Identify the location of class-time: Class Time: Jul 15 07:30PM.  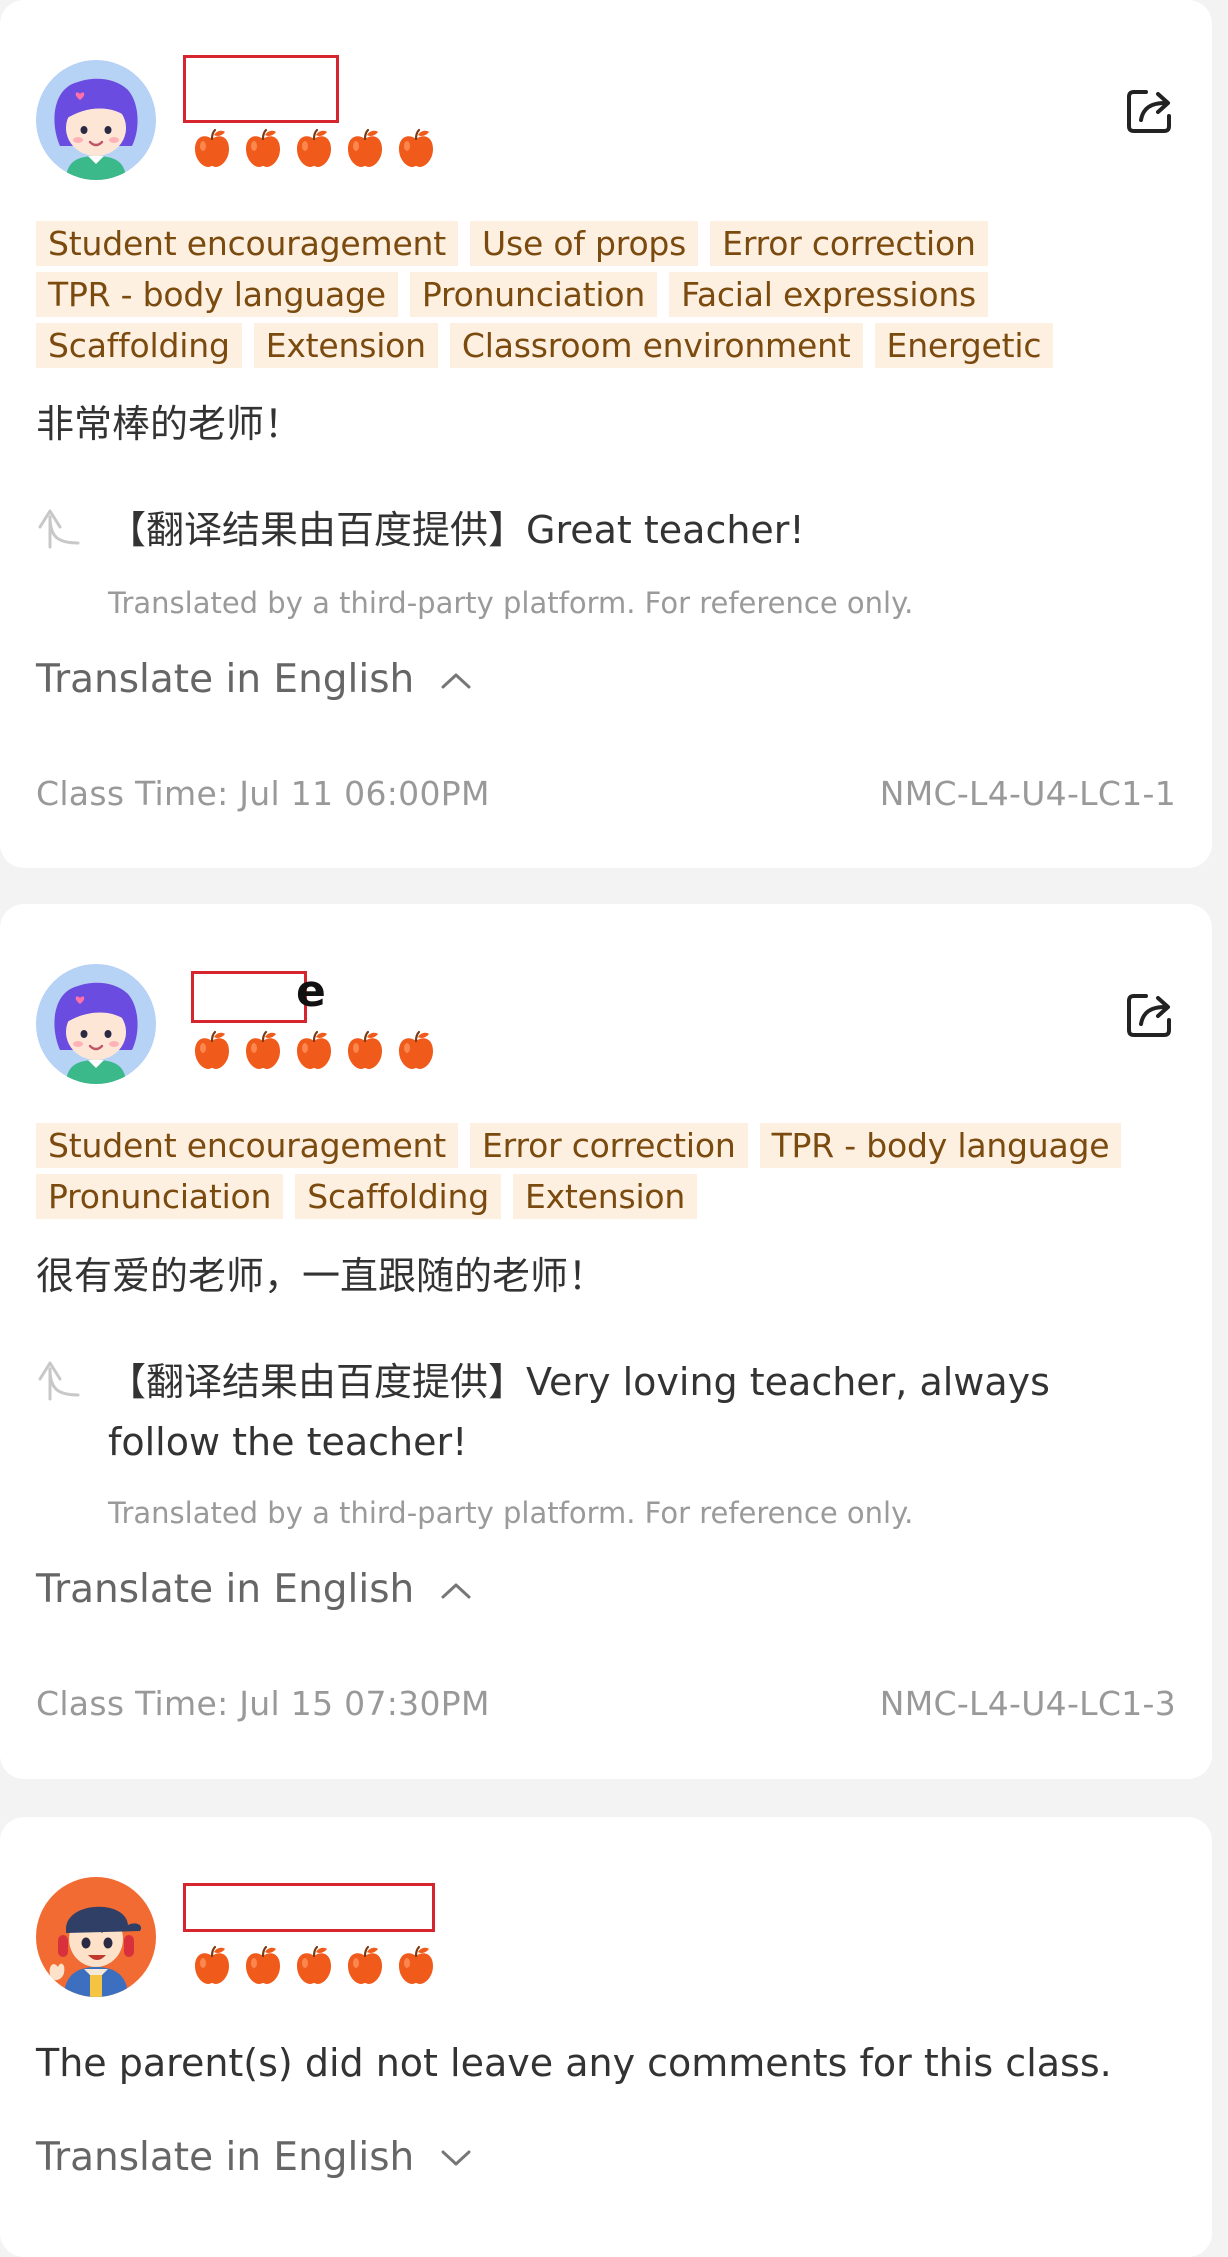
(263, 1703).